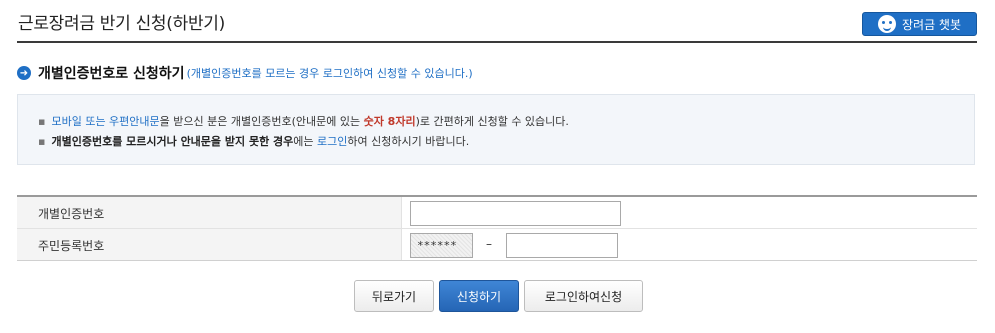 Image resolution: width=995 pixels, height=333 pixels. I want to click on chatbot-label: 장려금 챗봇, so click(931, 24).